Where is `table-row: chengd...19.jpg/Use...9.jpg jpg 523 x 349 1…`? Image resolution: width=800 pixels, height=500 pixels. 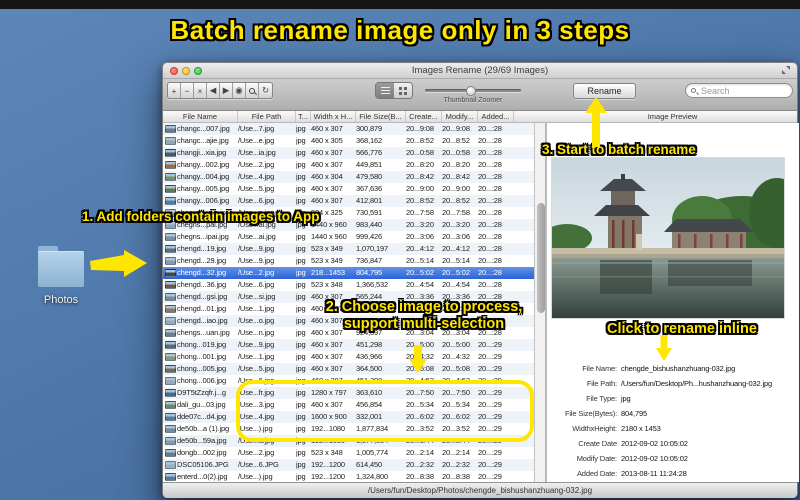 table-row: chengd...19.jpg/Use...9.jpg jpg 523 x 349 1… is located at coordinates (348, 249).